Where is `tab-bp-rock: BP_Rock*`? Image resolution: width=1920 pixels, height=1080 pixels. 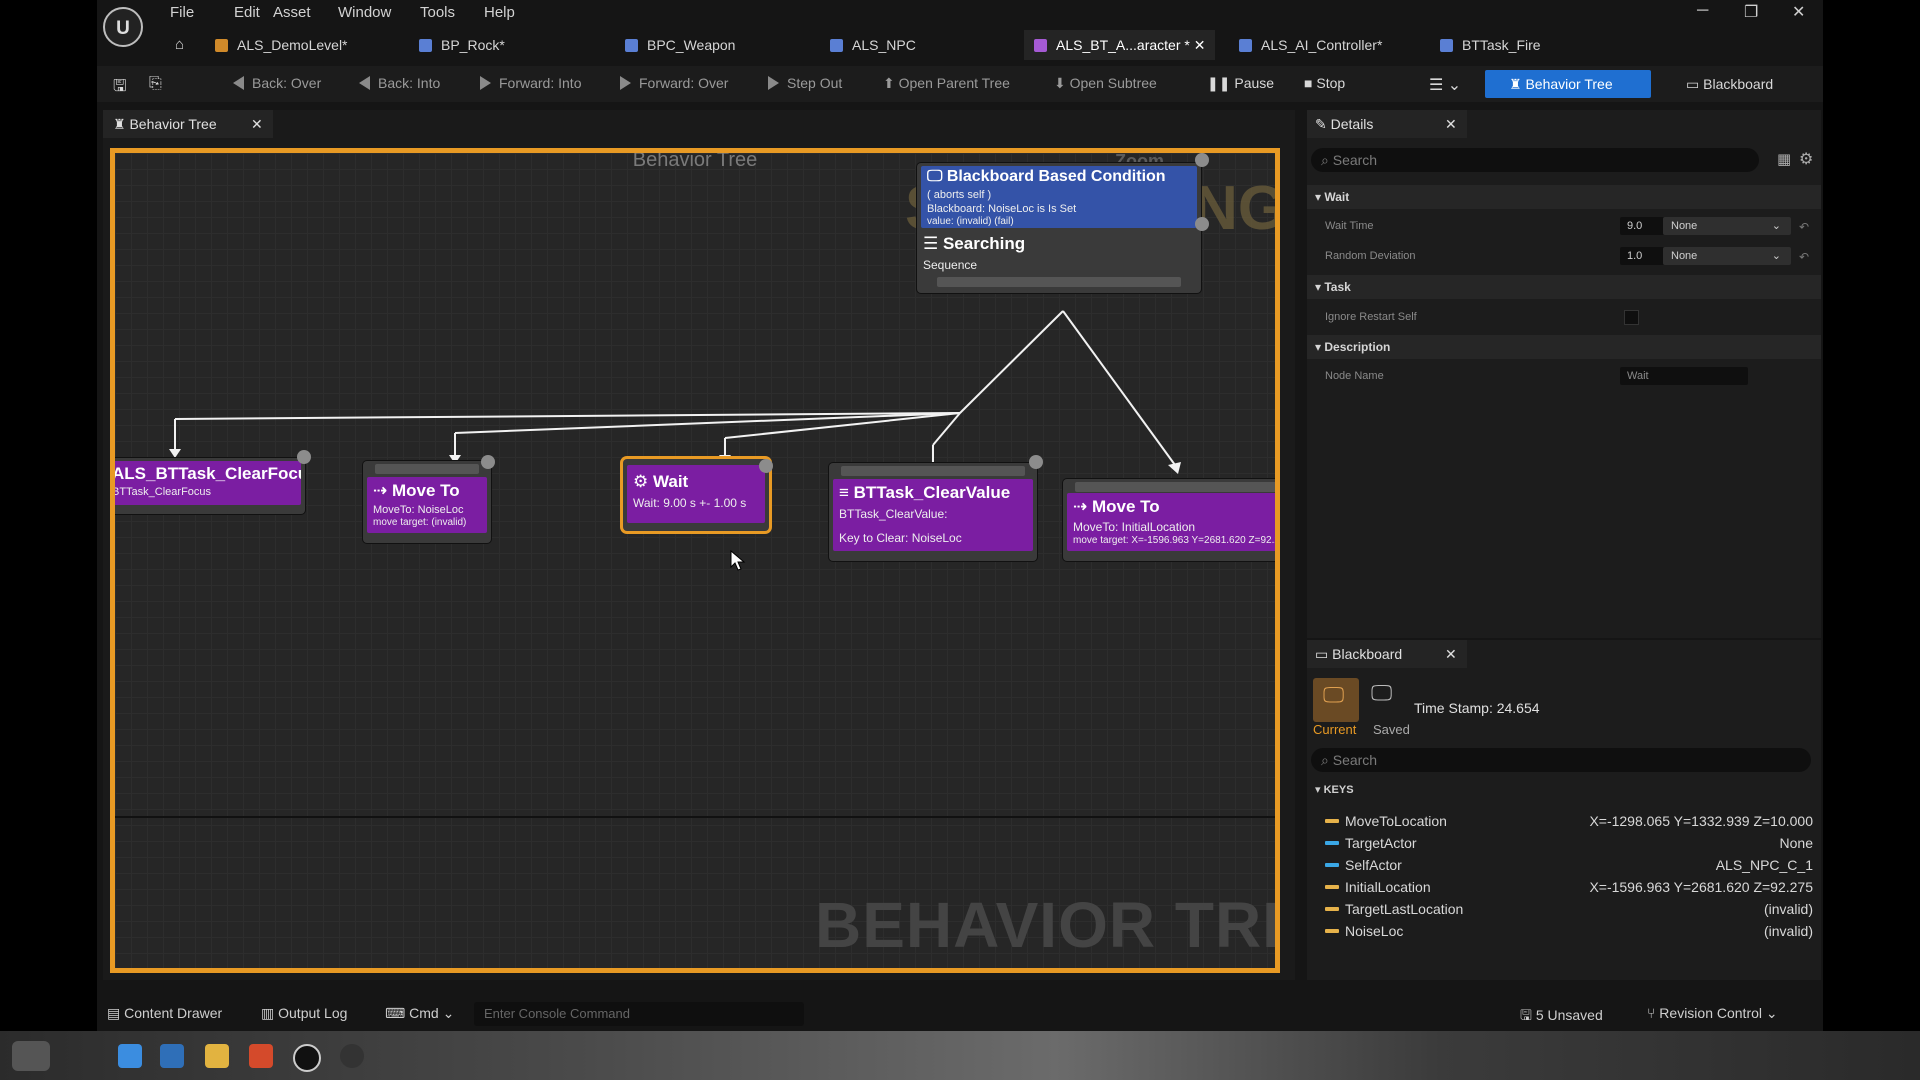 tab-bp-rock: BP_Rock* is located at coordinates (462, 45).